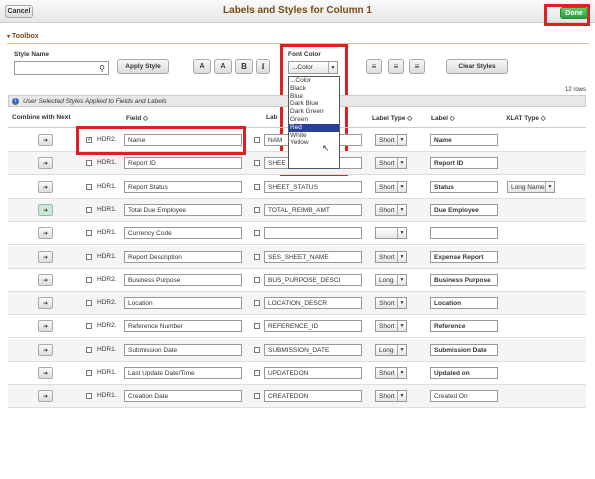  What do you see at coordinates (464, 280) in the screenshot?
I see `label-input: Business Purpose` at bounding box center [464, 280].